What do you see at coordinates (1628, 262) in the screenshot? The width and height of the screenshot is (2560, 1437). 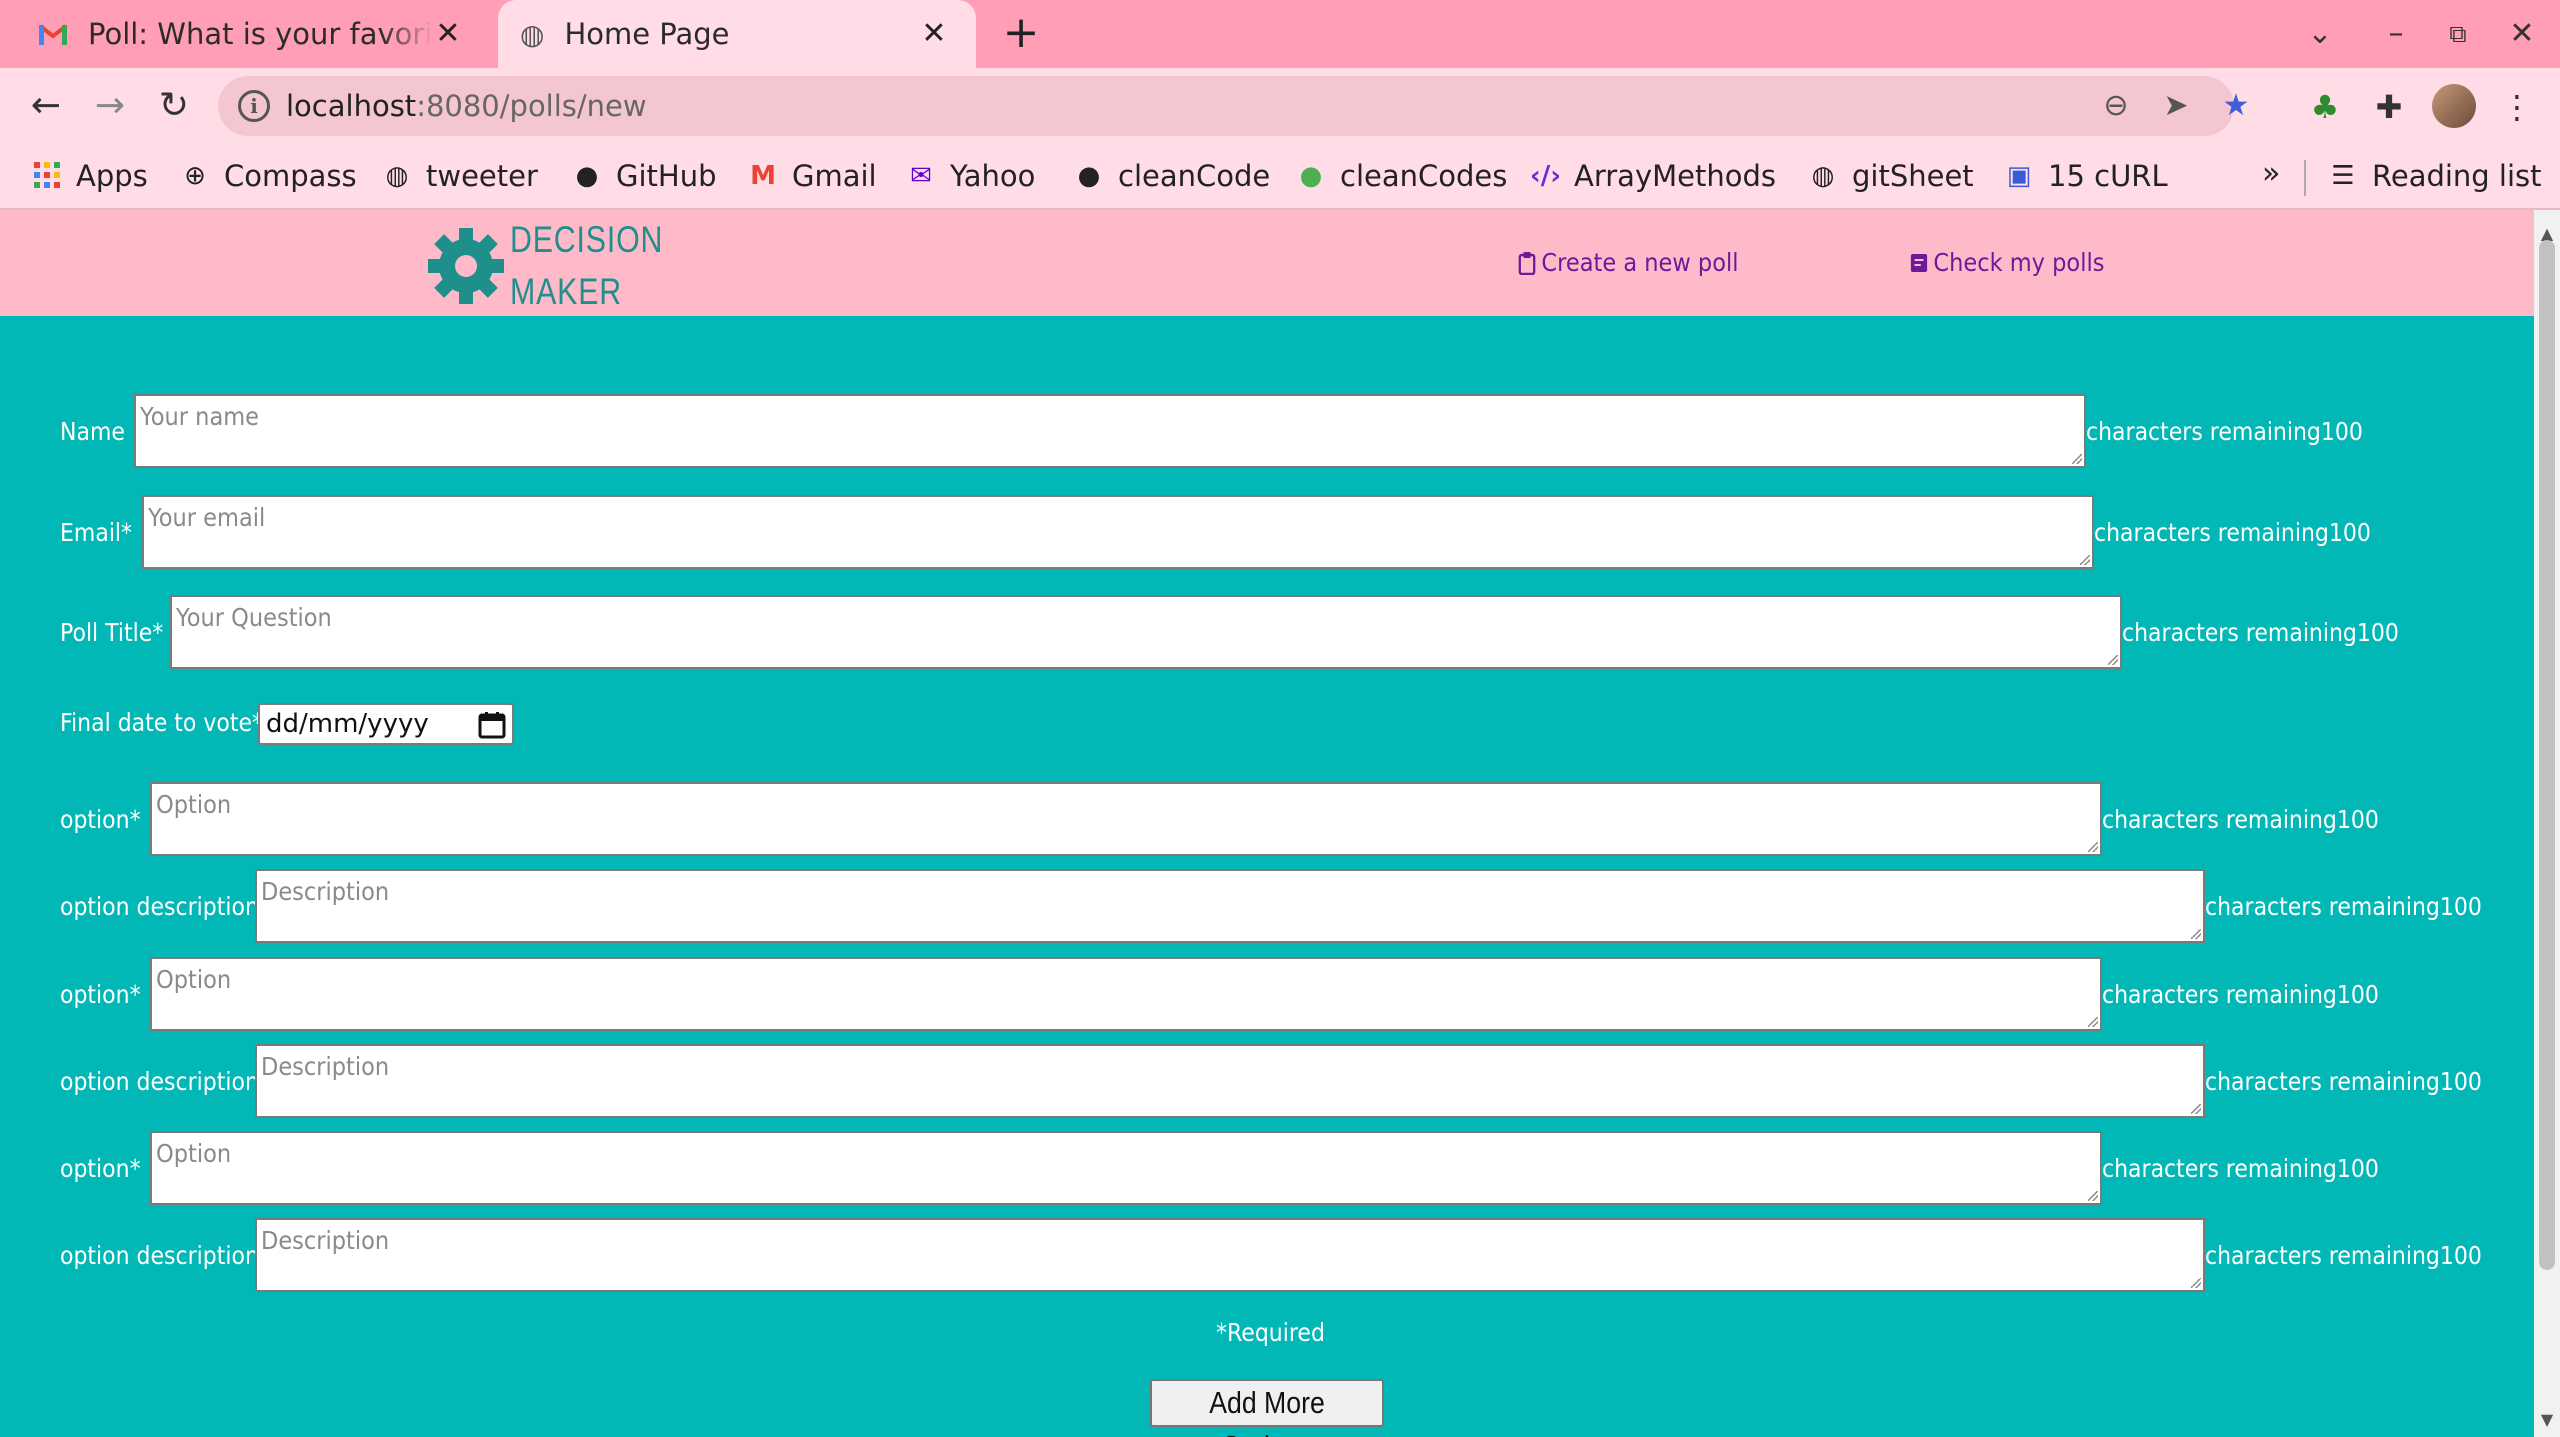 I see `create-poll-link: Create a new poll` at bounding box center [1628, 262].